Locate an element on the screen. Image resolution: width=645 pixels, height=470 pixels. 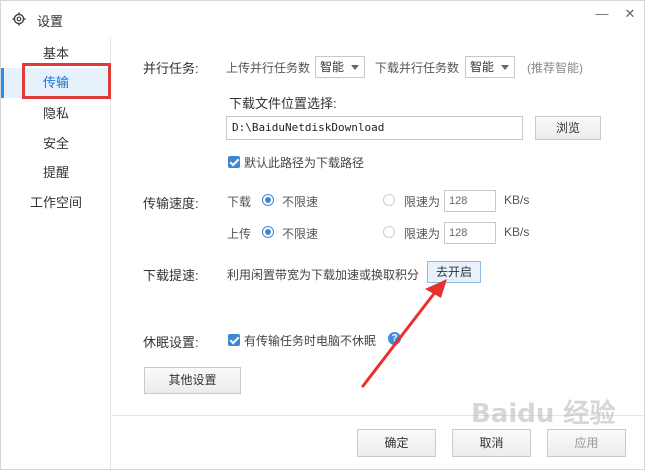
minimize-button: — is located at coordinates (602, 14).